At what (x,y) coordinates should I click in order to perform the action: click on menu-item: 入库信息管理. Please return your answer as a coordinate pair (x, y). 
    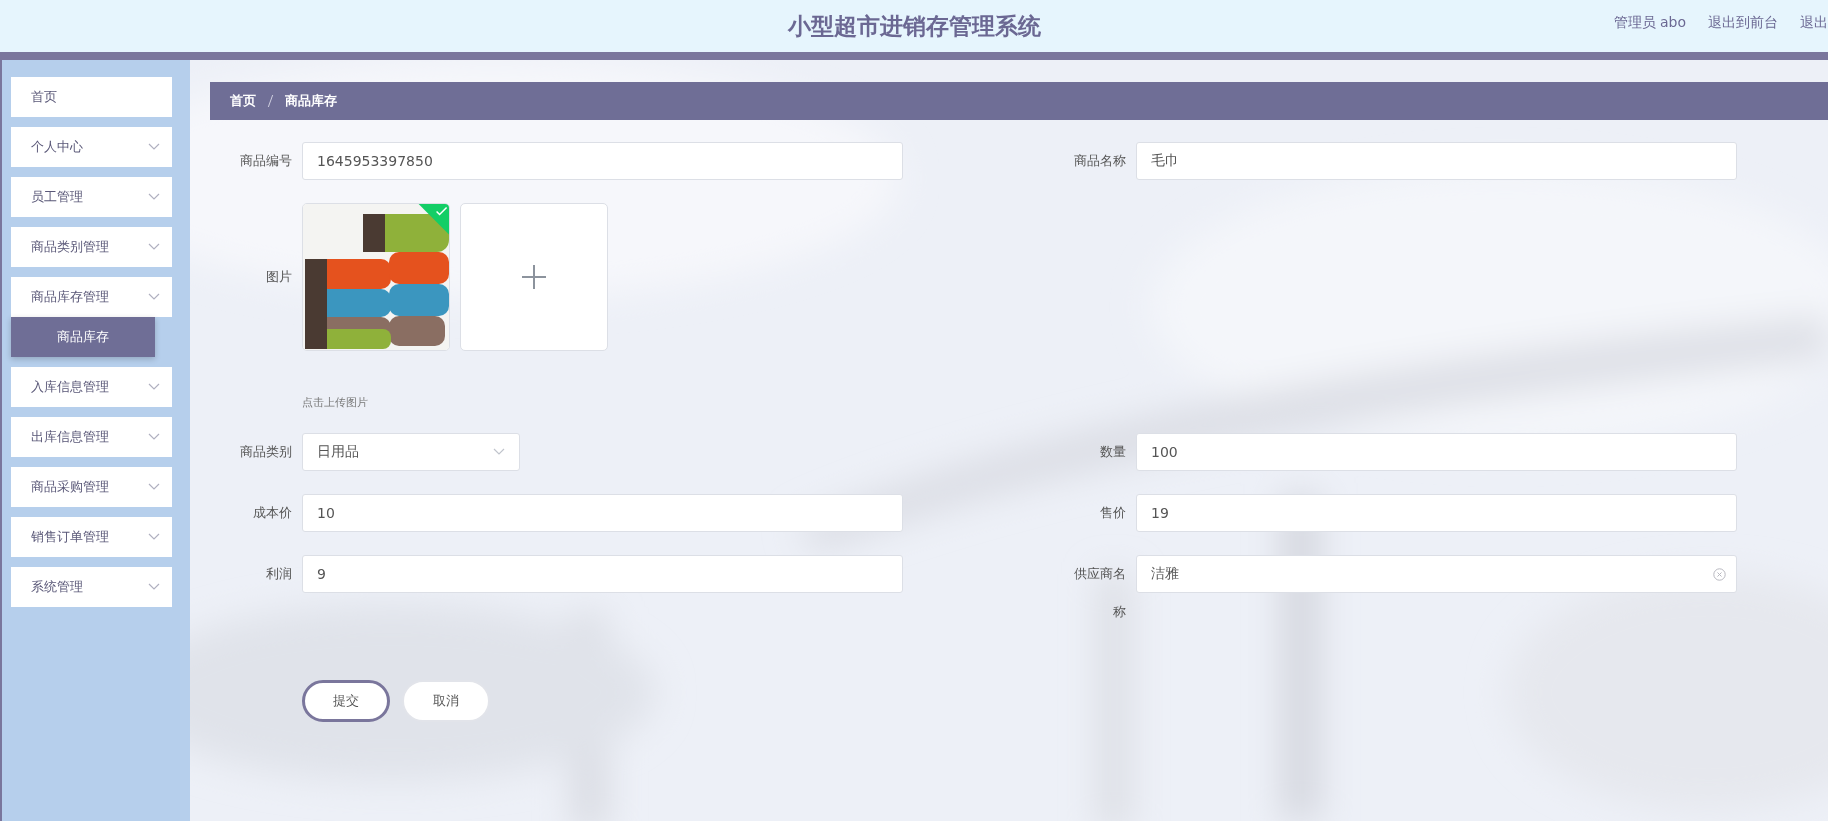
    Looking at the image, I should click on (91, 387).